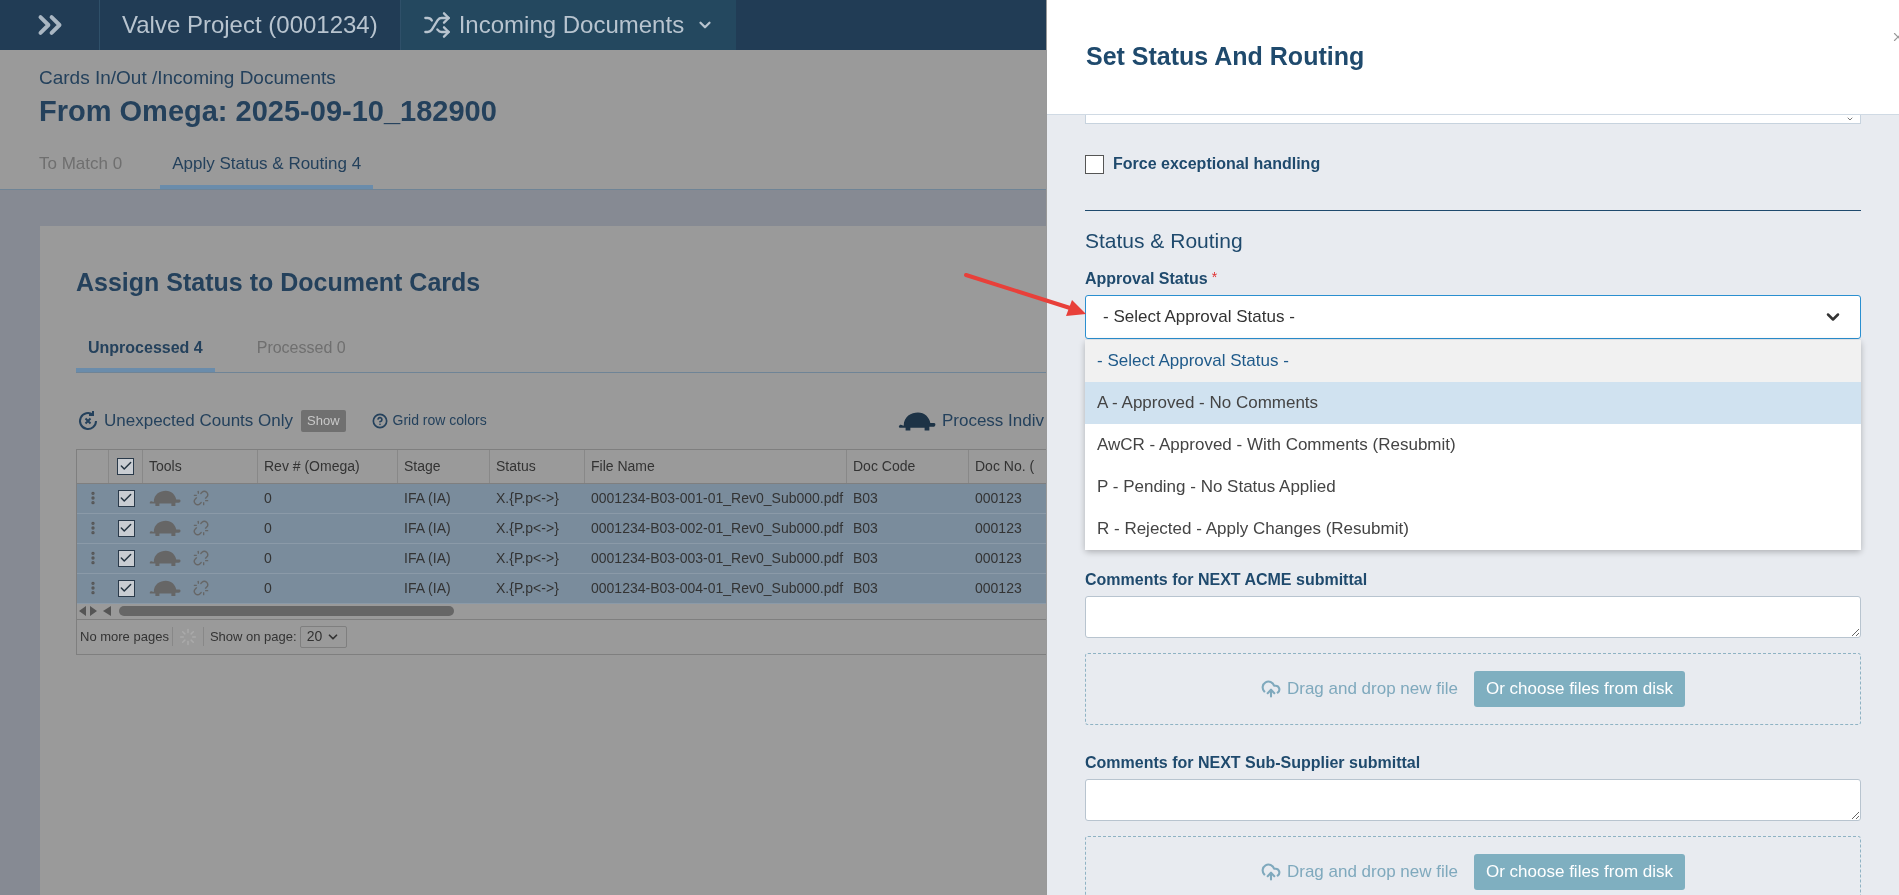  Describe the element at coordinates (1473, 360) in the screenshot. I see `dropdown-option: - Select Approval Status -` at that location.